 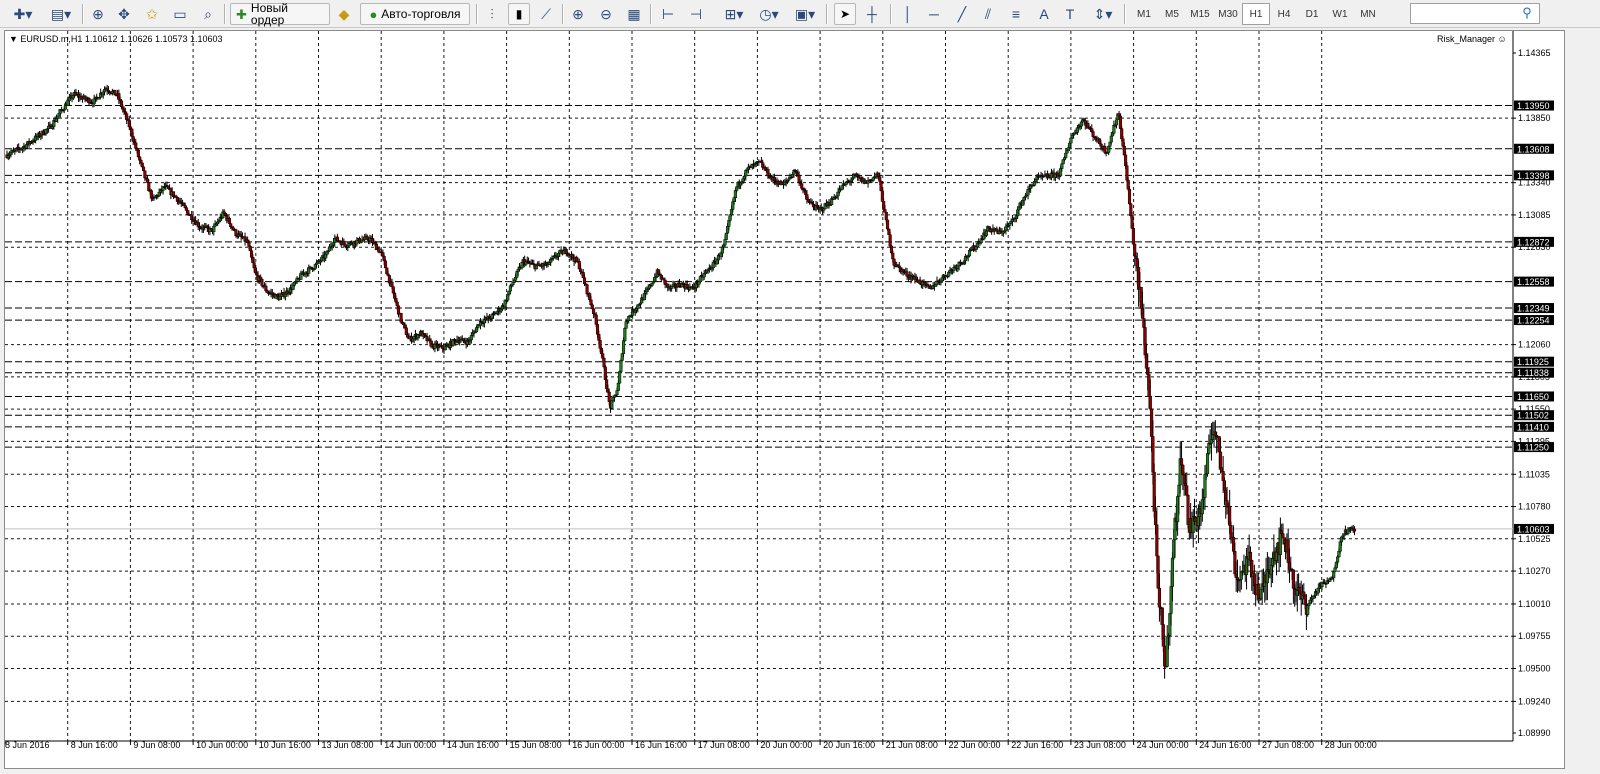 I want to click on price-level-label: 1.13608, so click(x=1533, y=149).